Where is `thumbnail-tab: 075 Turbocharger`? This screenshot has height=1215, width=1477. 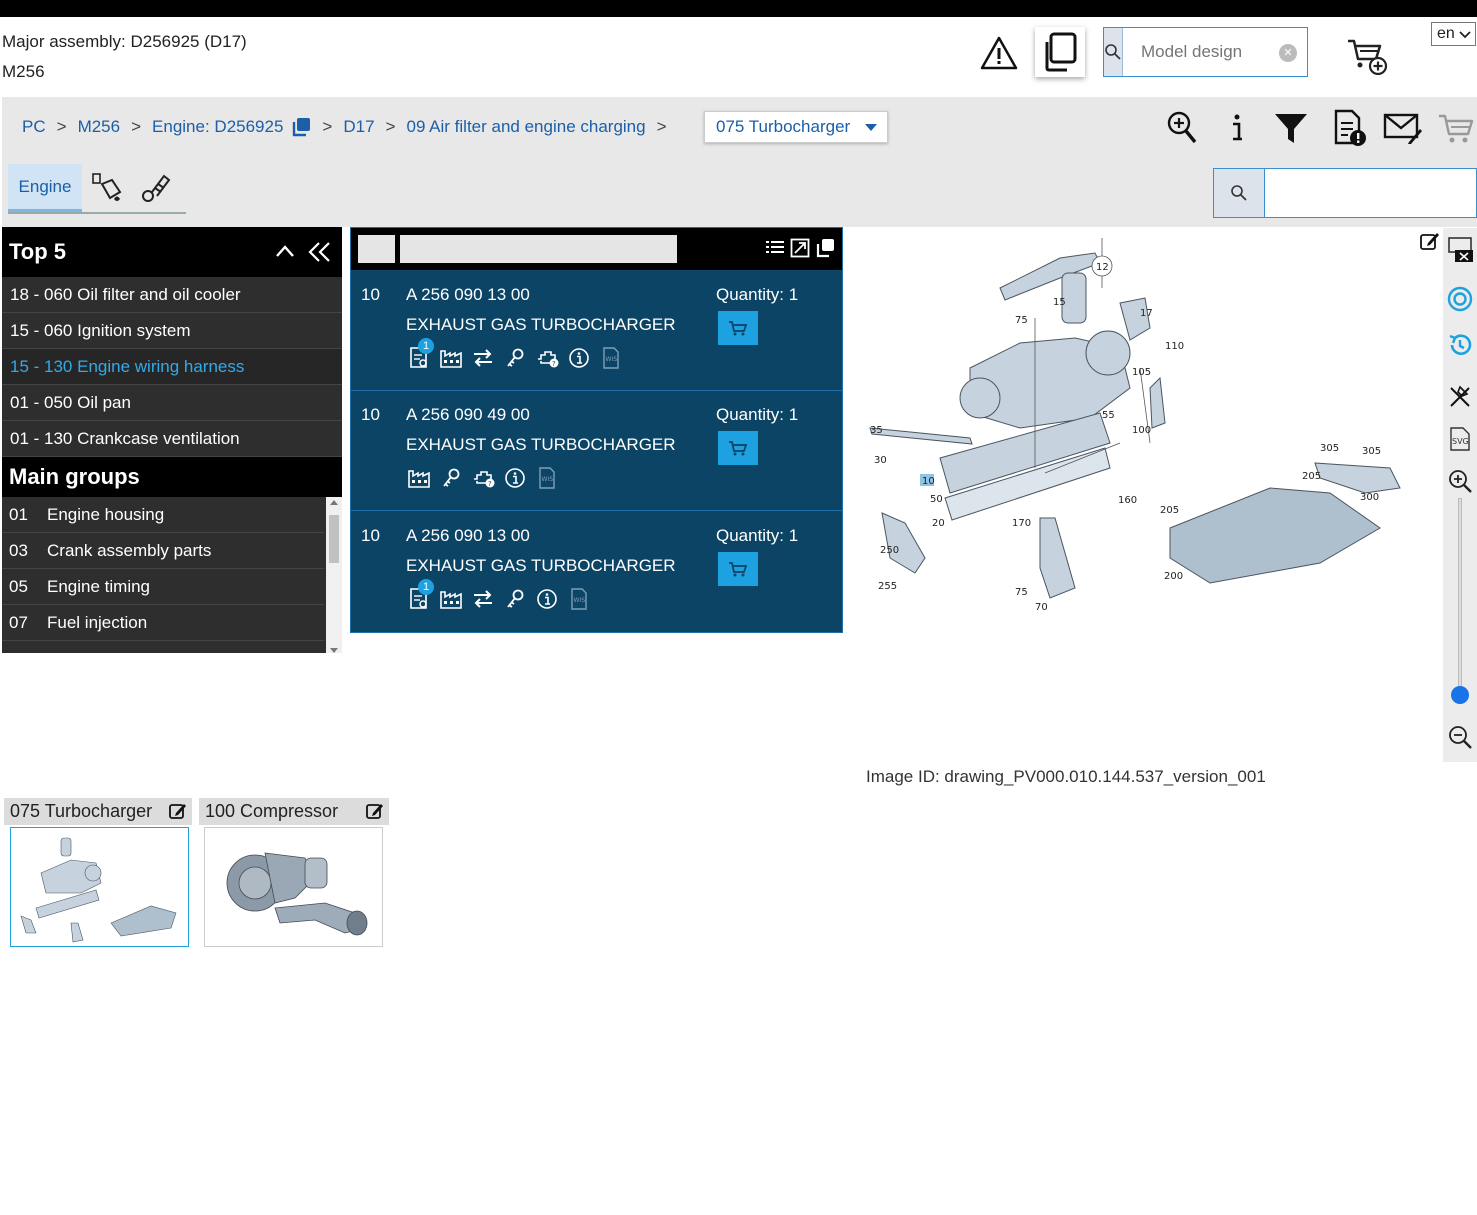
thumbnail-tab: 075 Turbocharger is located at coordinates (98, 811).